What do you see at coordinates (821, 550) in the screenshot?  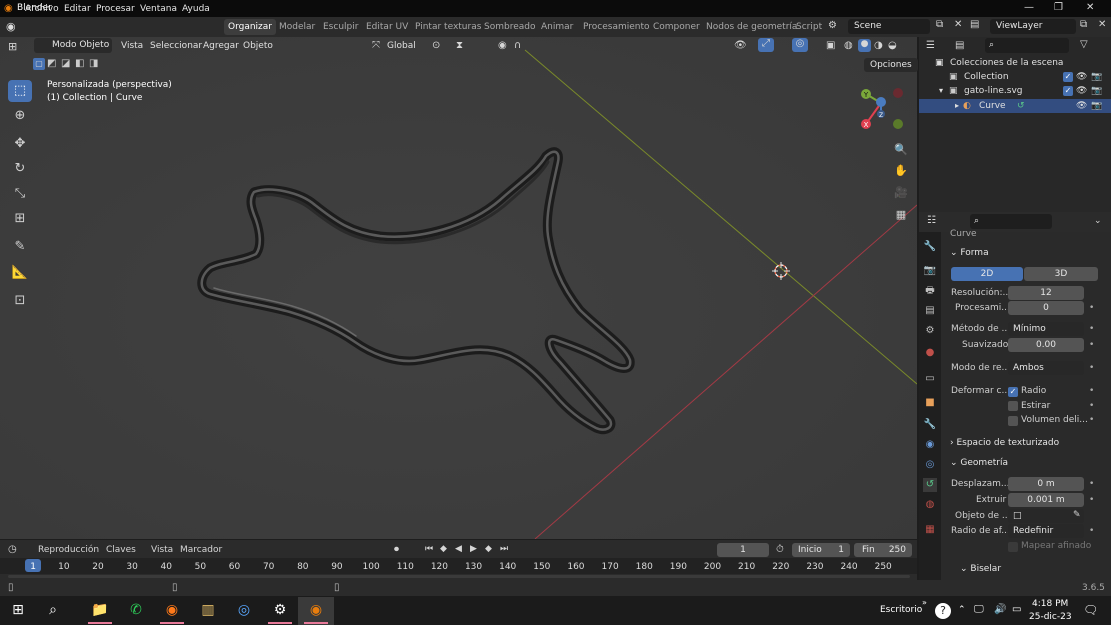 I see `start-frame-field: Inicio 1` at bounding box center [821, 550].